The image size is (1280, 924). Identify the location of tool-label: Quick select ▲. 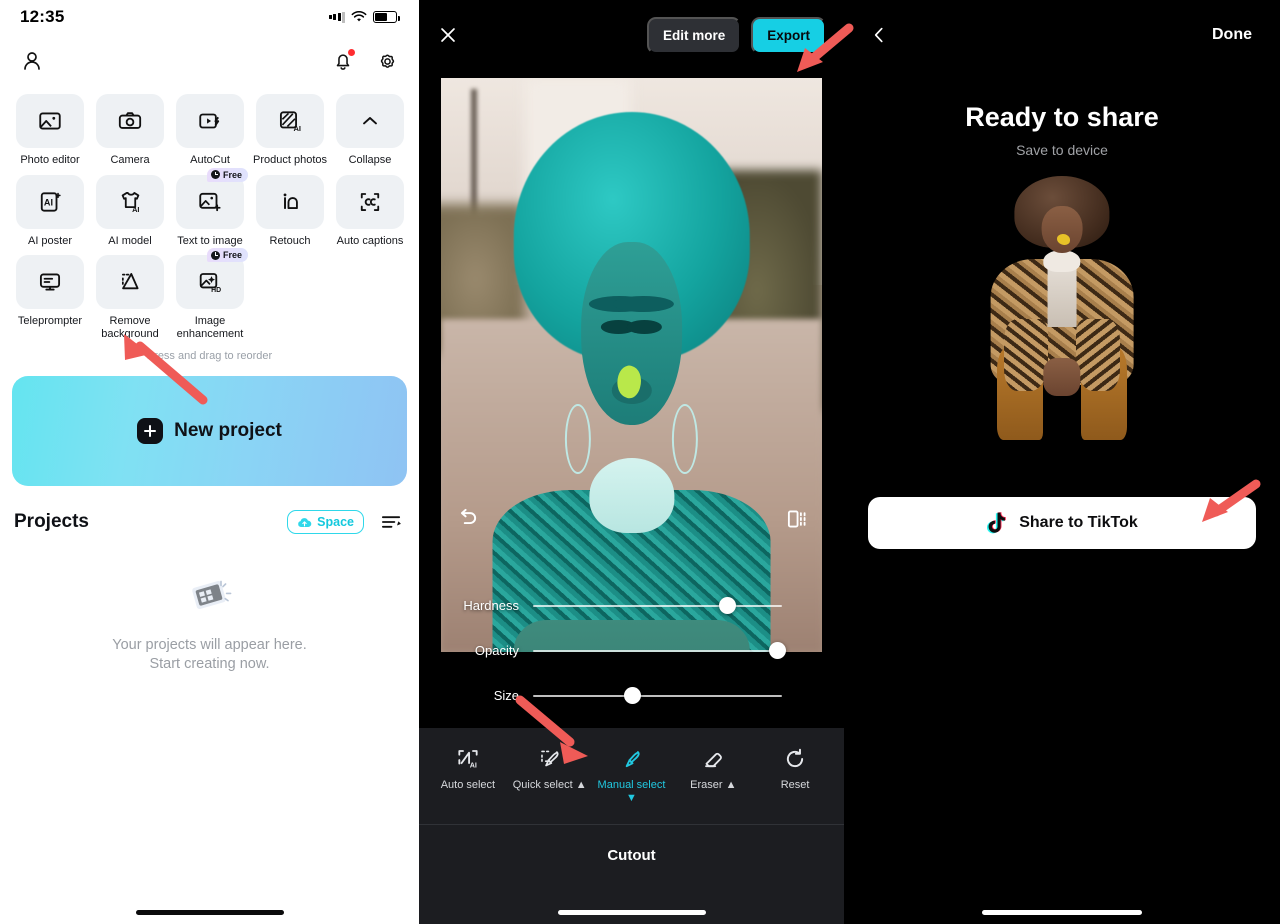
(549, 785).